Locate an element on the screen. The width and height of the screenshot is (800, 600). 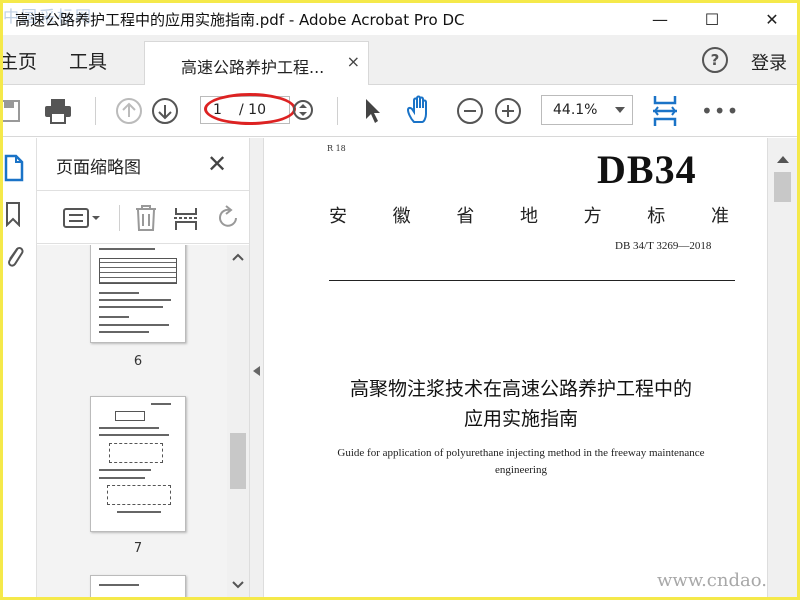
previous-page-icon is located at coordinates (129, 111).